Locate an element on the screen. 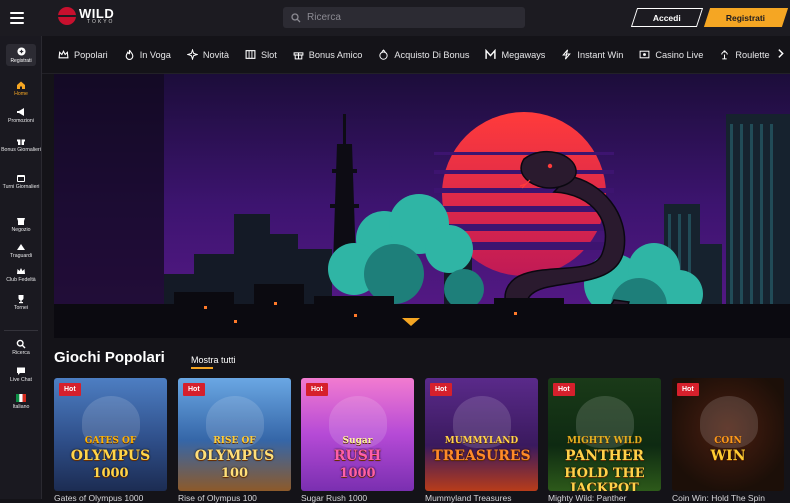  lightning-icon is located at coordinates (566, 54).